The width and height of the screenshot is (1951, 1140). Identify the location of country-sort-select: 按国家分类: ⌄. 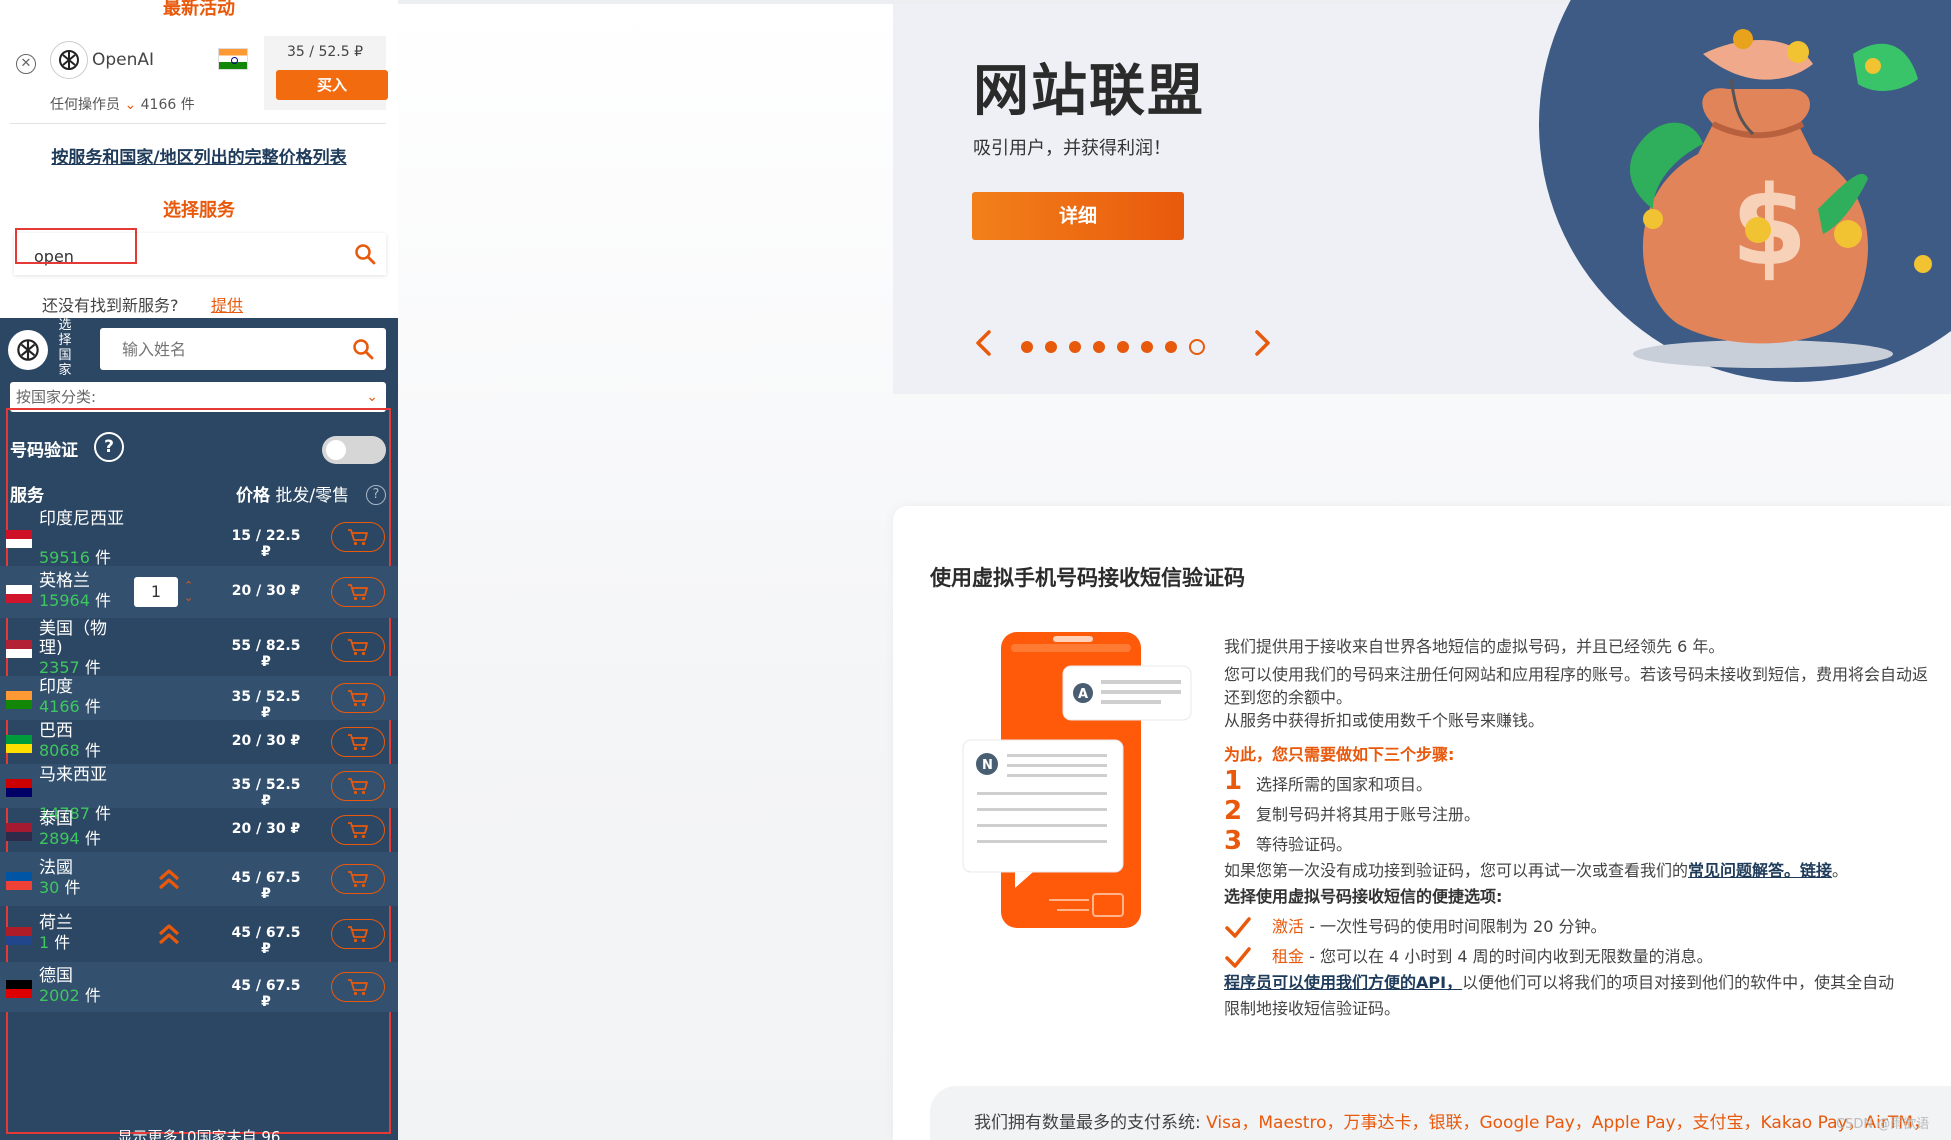
(198, 397).